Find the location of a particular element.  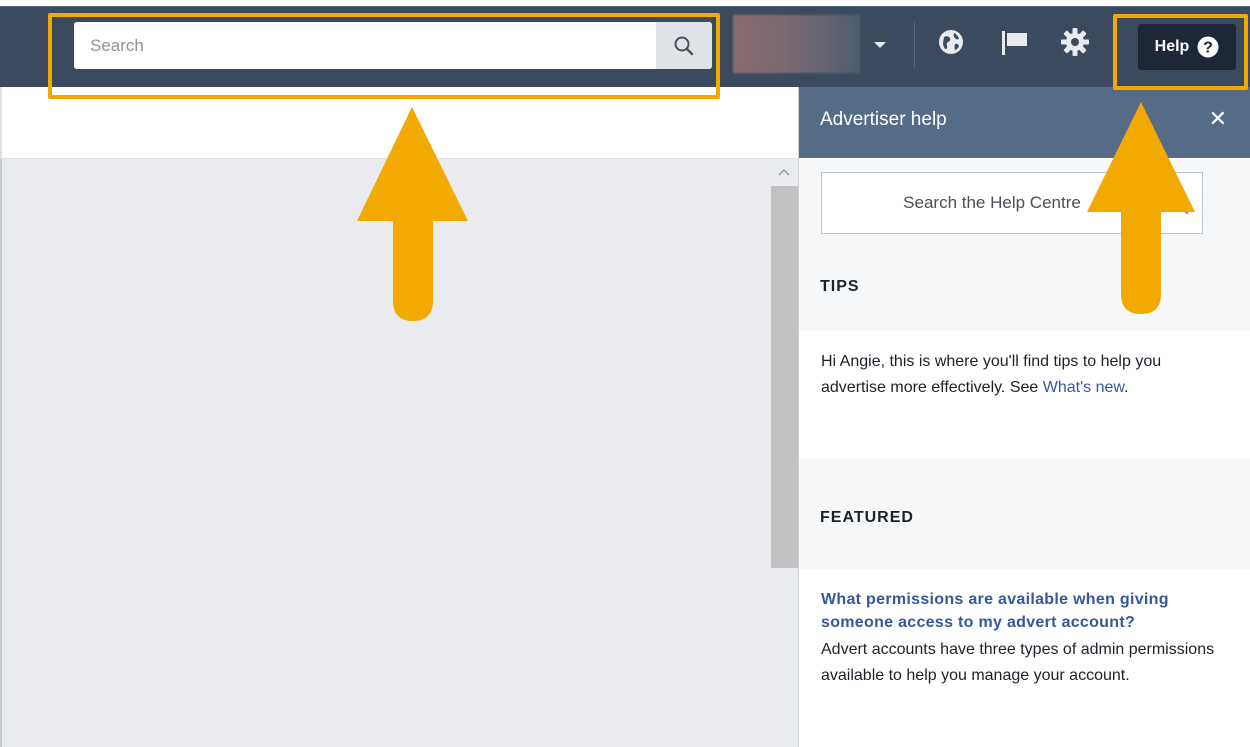

flag-icon is located at coordinates (1014, 42).